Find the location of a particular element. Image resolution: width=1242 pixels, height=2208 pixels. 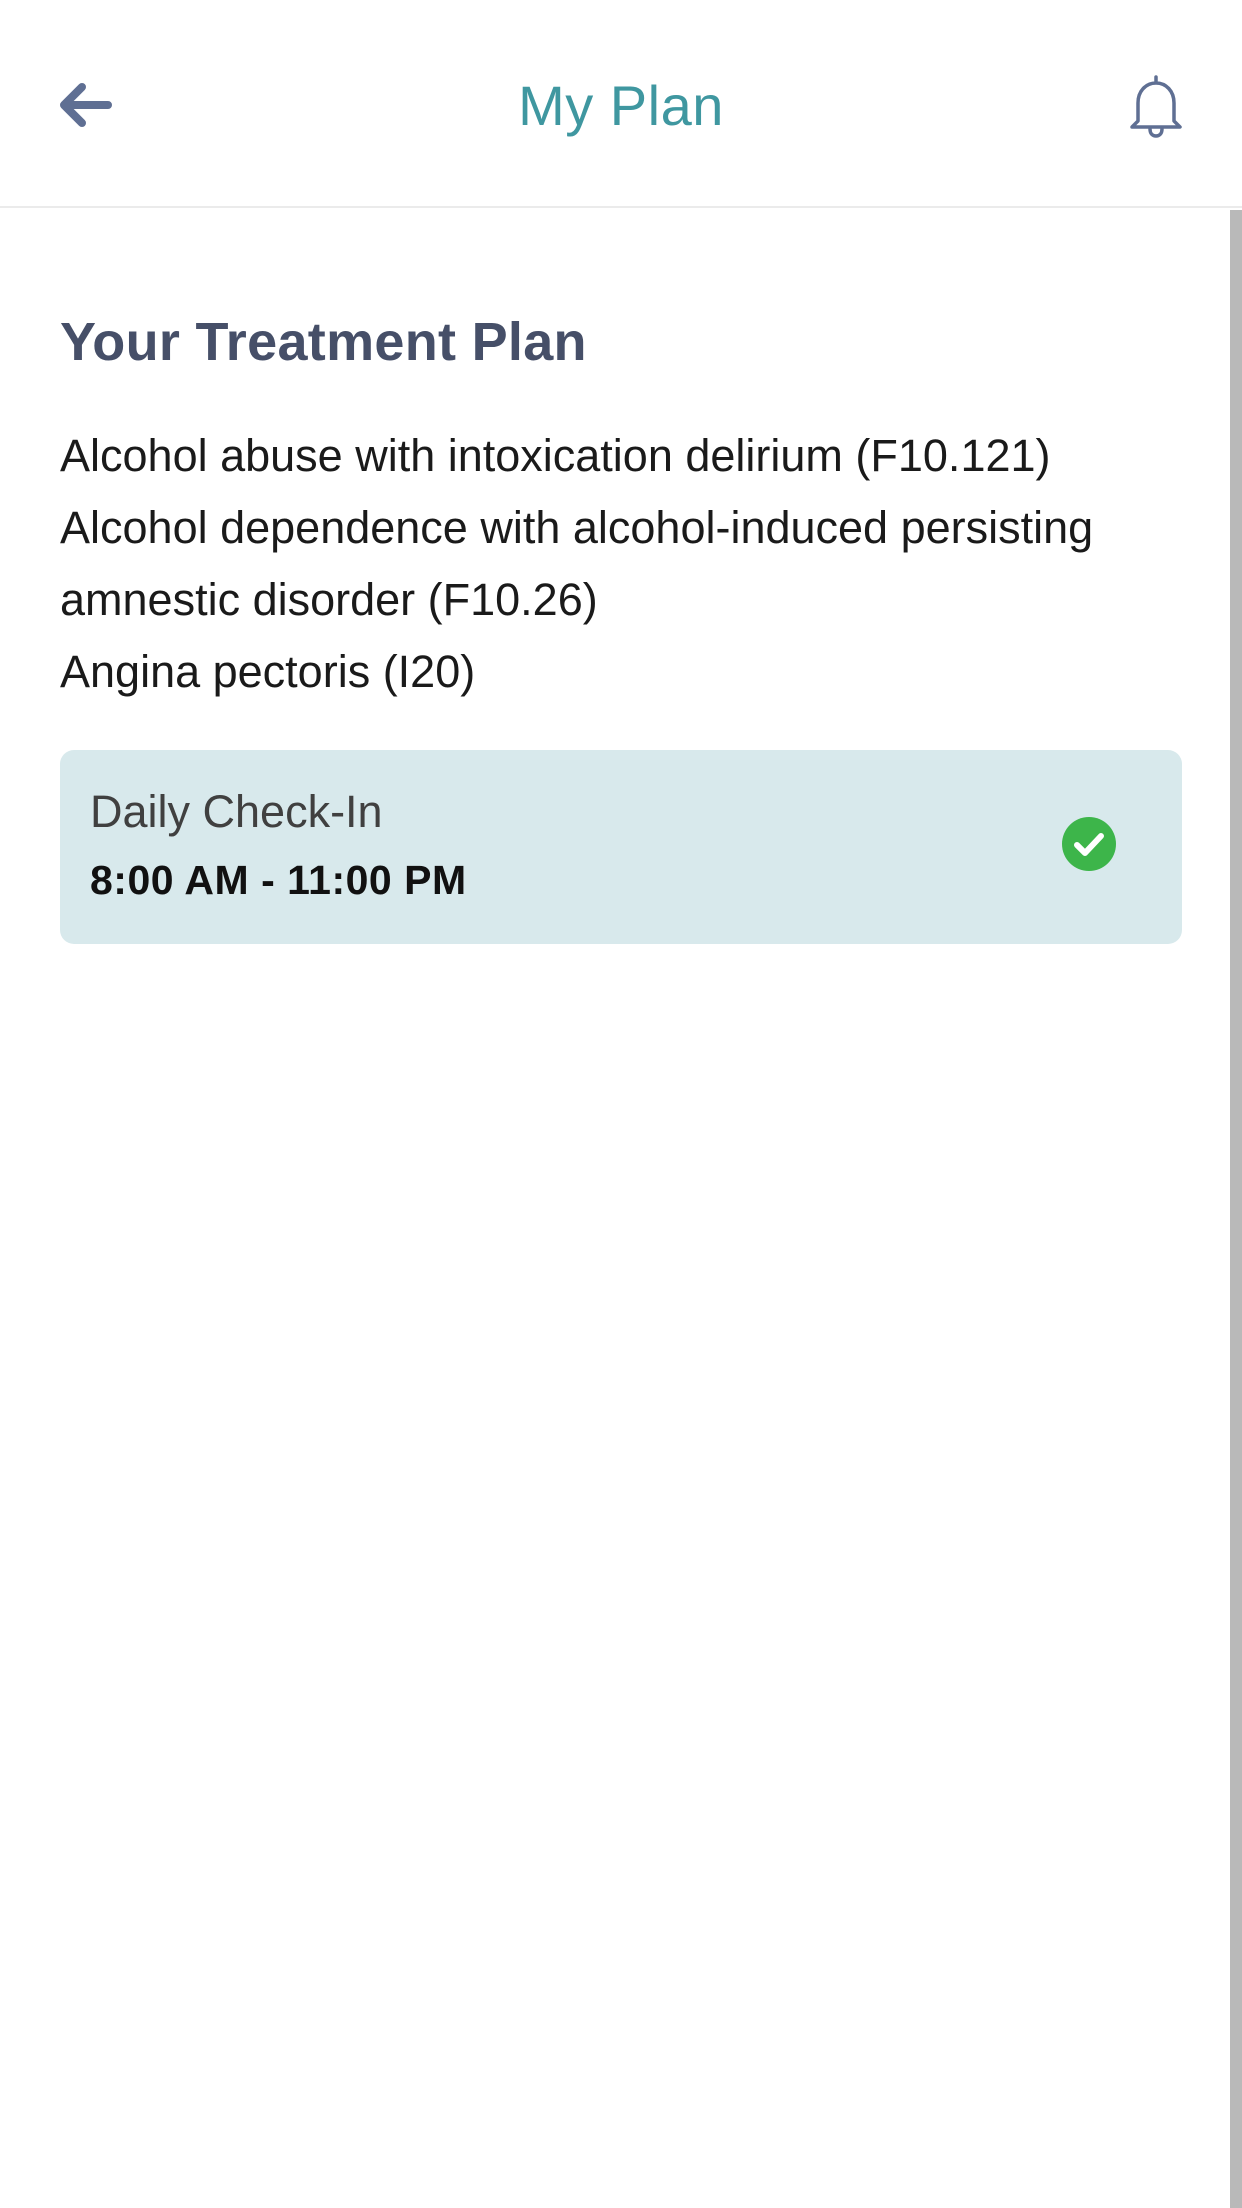

app-header: My Plan is located at coordinates (621, 104).